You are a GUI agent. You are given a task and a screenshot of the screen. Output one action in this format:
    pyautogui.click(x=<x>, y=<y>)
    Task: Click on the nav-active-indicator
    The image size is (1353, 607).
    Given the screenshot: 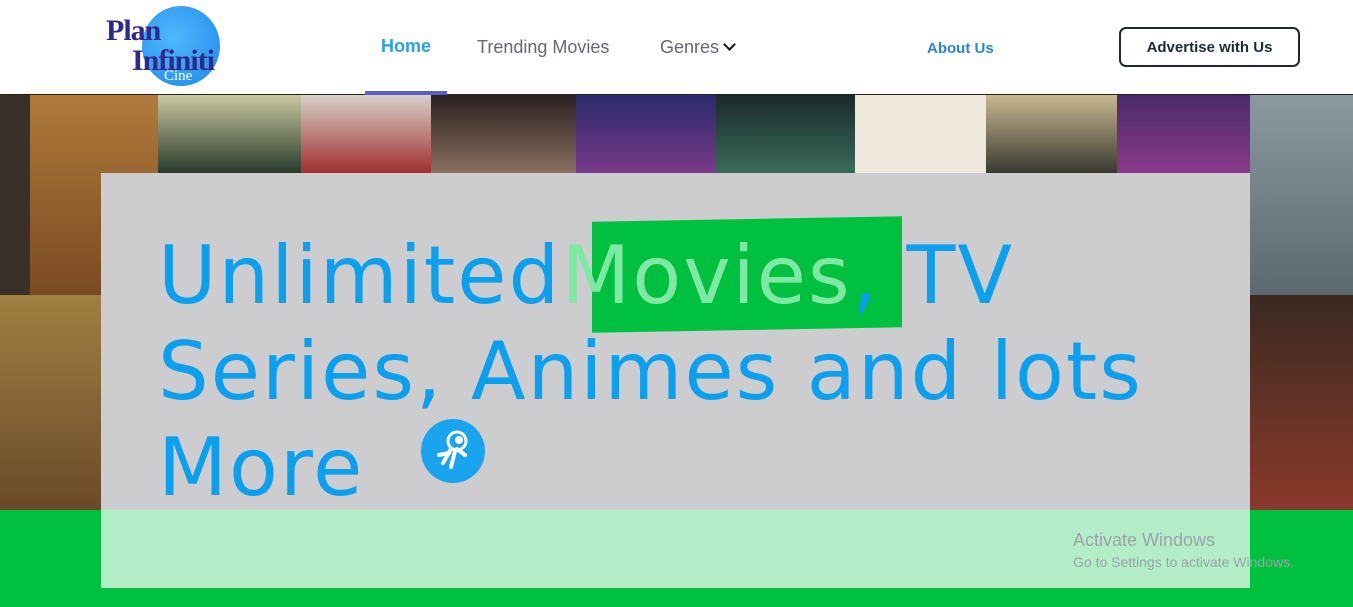 What is the action you would take?
    pyautogui.click(x=406, y=93)
    